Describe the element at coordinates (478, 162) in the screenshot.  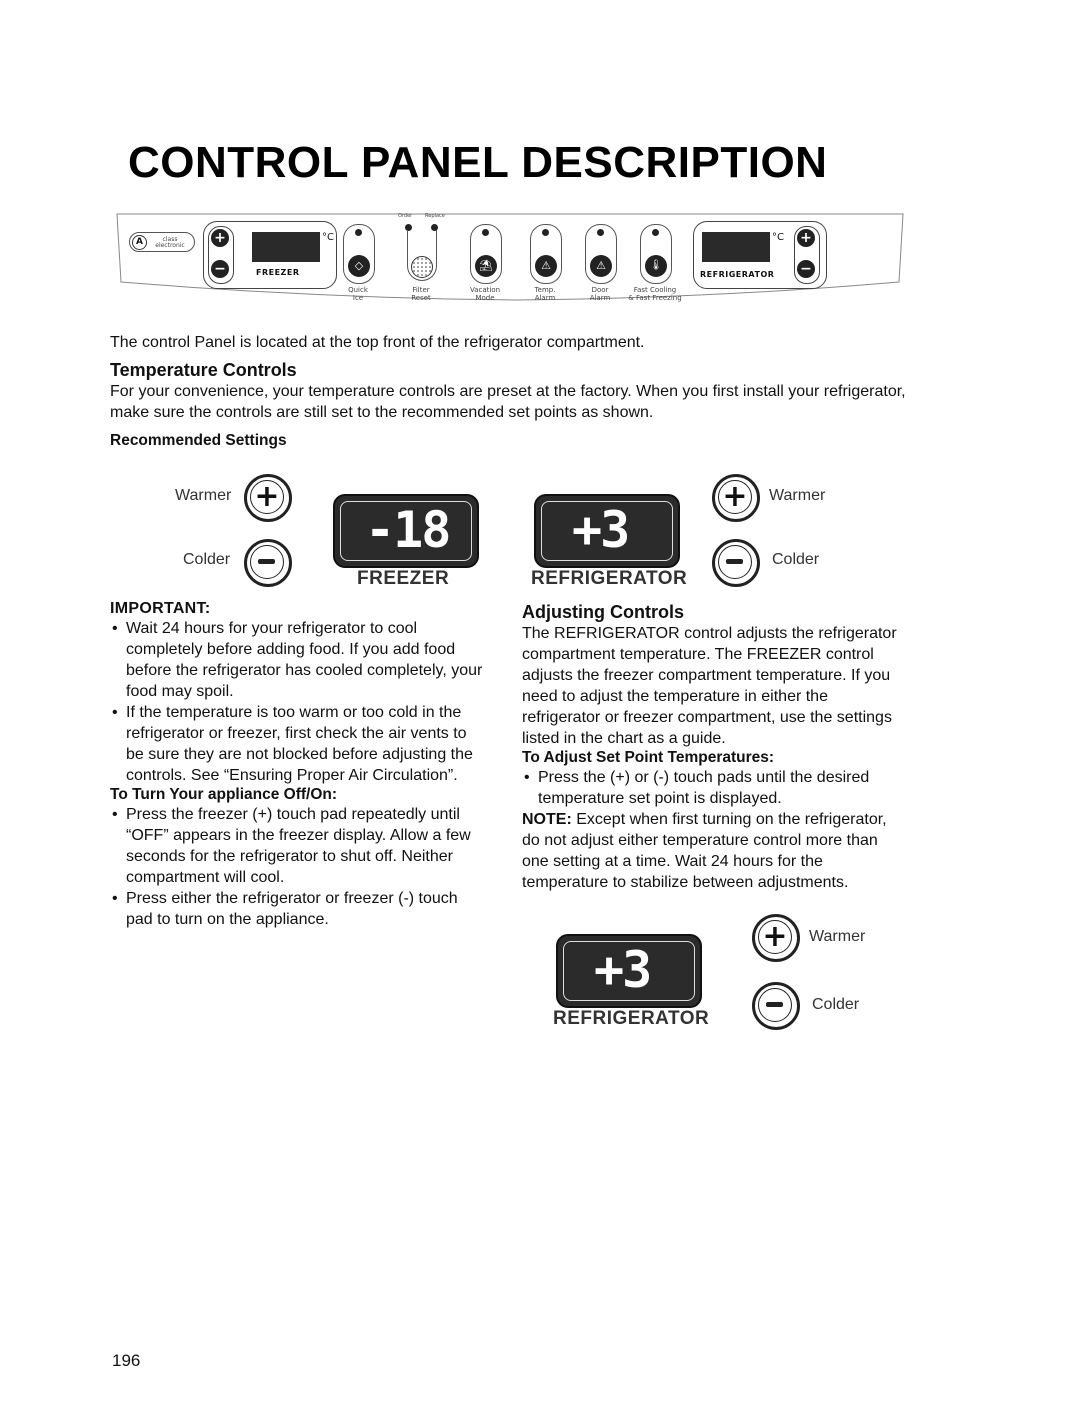
I see `page-title: CONTROL PANEL DESCRIPTION` at that location.